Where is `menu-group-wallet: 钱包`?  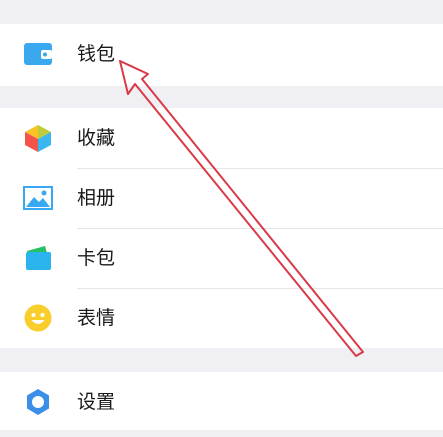 menu-group-wallet: 钱包 is located at coordinates (221, 55).